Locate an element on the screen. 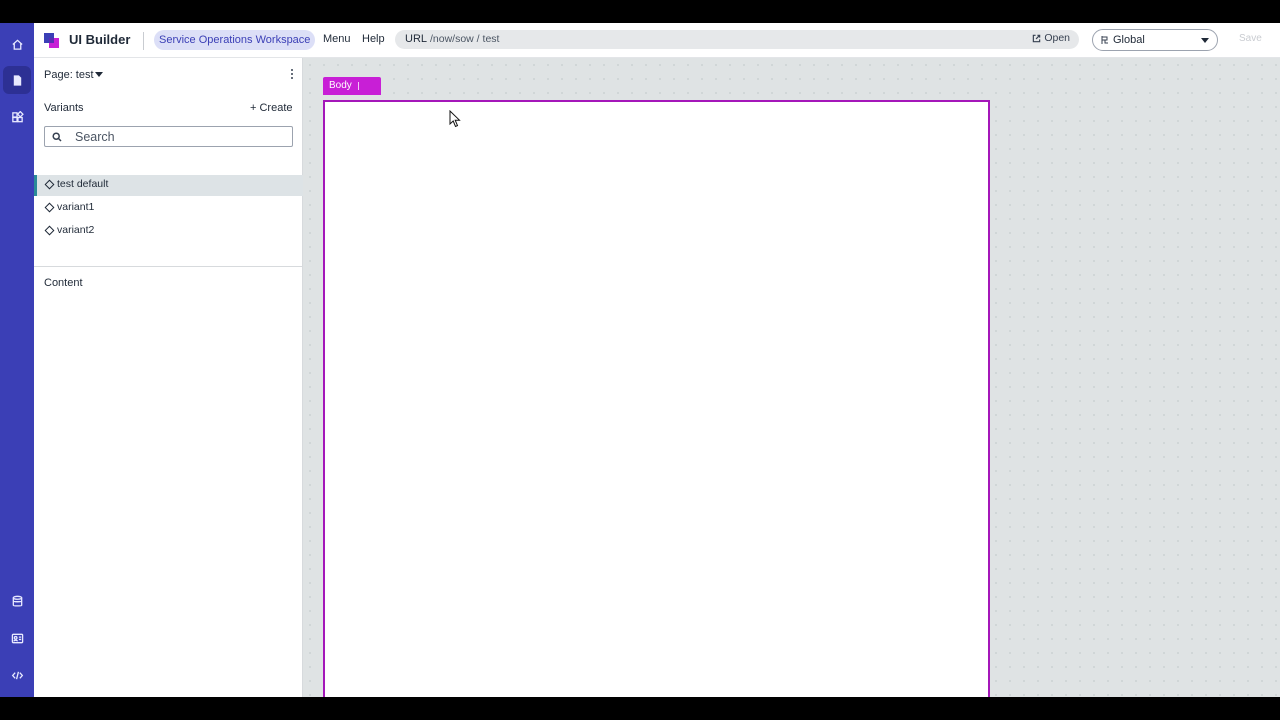  selected-component-tag: Body is located at coordinates (352, 86).